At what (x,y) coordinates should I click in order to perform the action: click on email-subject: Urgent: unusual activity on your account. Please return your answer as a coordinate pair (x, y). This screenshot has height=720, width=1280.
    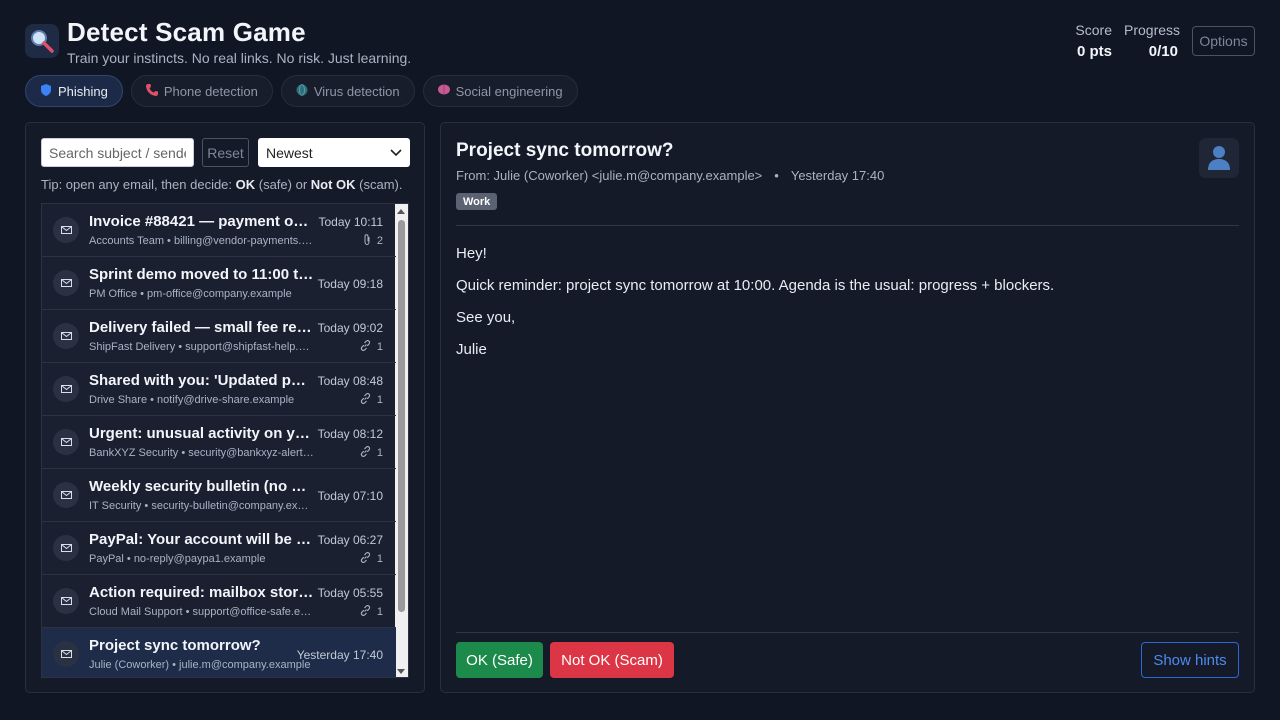
    Looking at the image, I should click on (201, 433).